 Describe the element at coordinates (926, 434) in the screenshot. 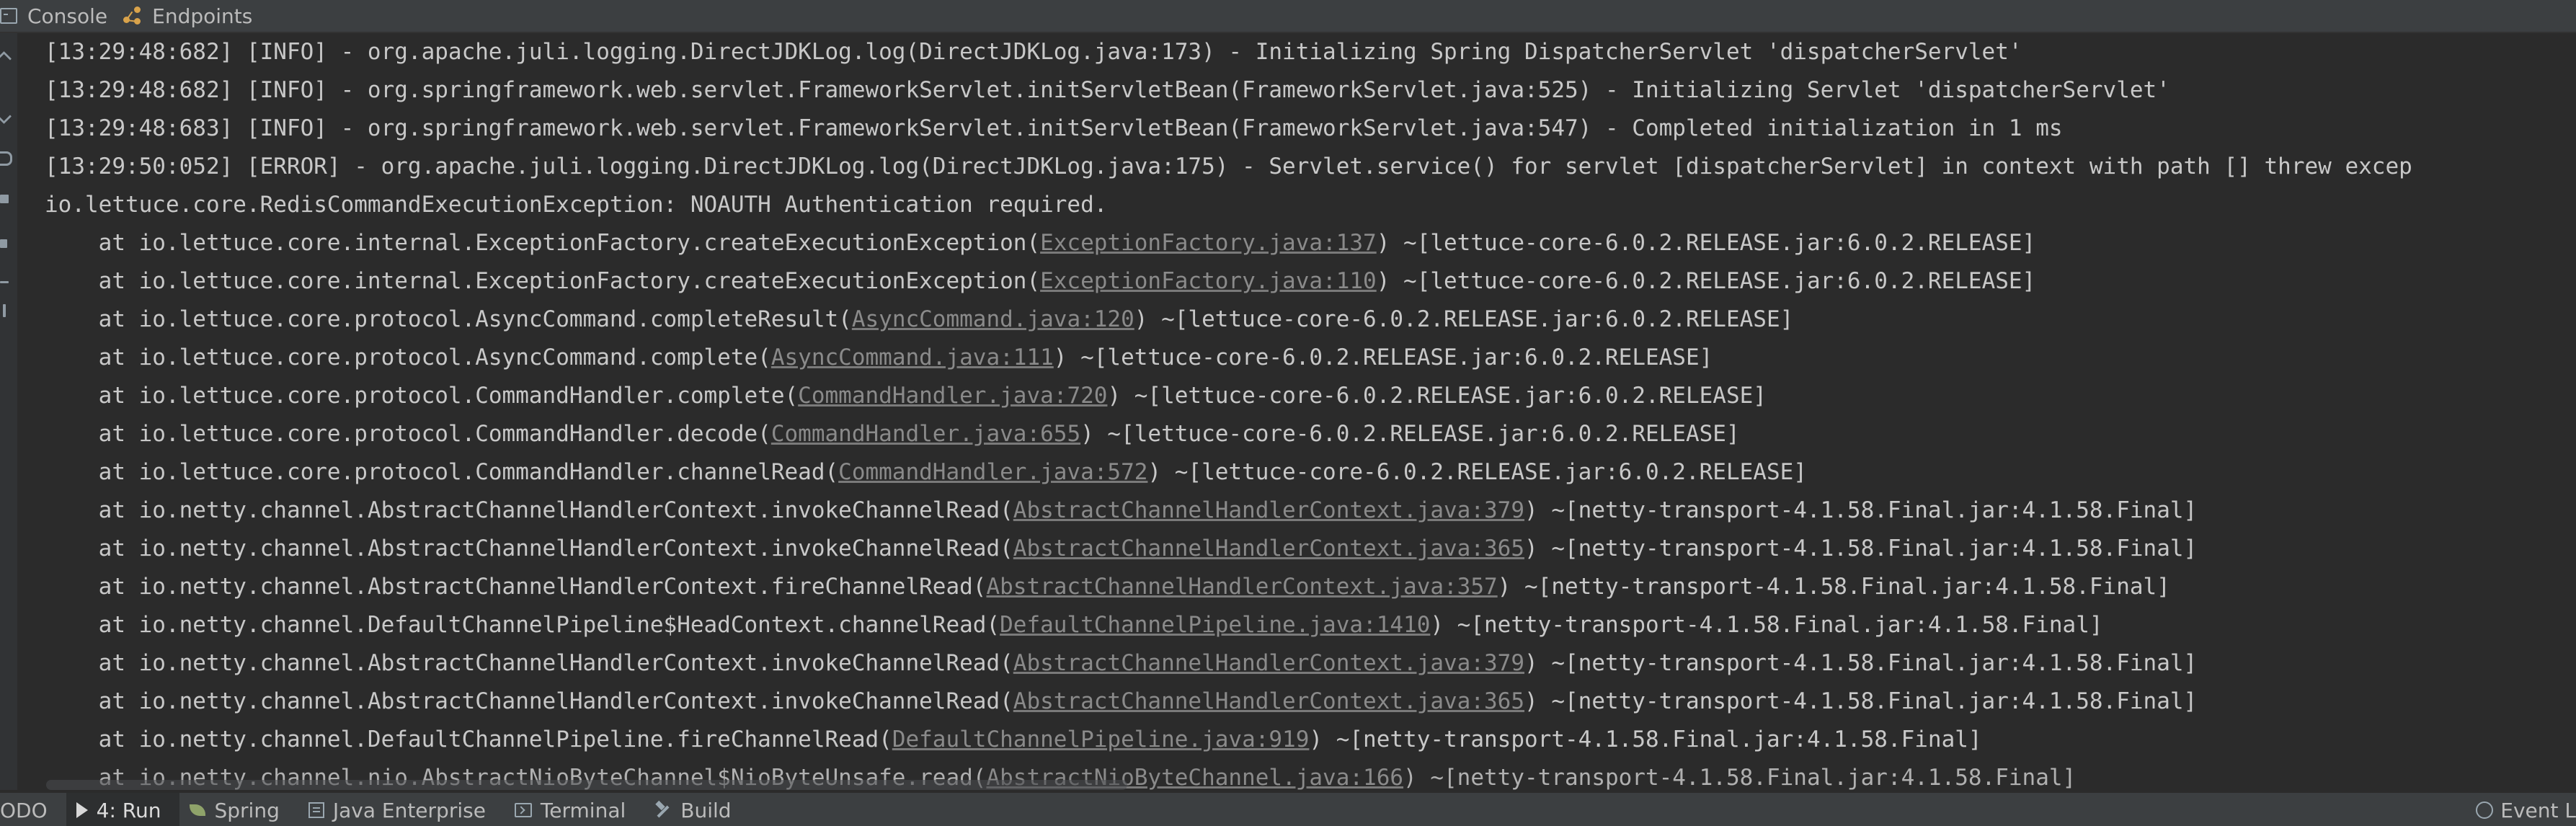

I see `source-link: CommandHandler.java:655` at that location.